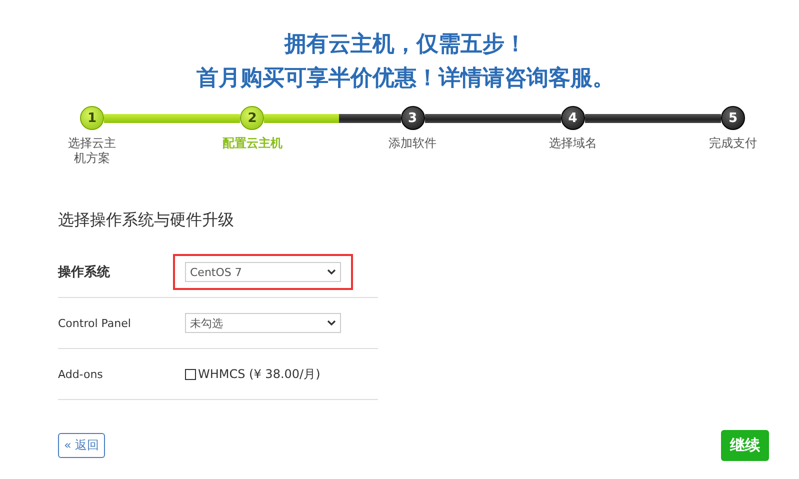 This screenshot has width=799, height=479. What do you see at coordinates (95, 323) in the screenshot?
I see `field-label: Control Panel` at bounding box center [95, 323].